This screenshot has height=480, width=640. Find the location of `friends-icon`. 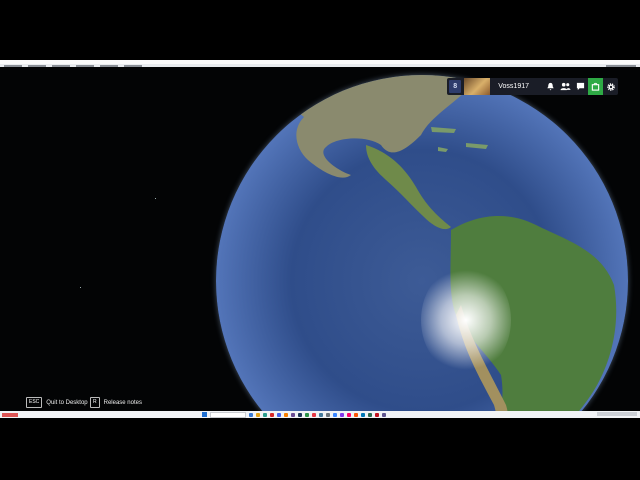

friends-icon is located at coordinates (565, 86).